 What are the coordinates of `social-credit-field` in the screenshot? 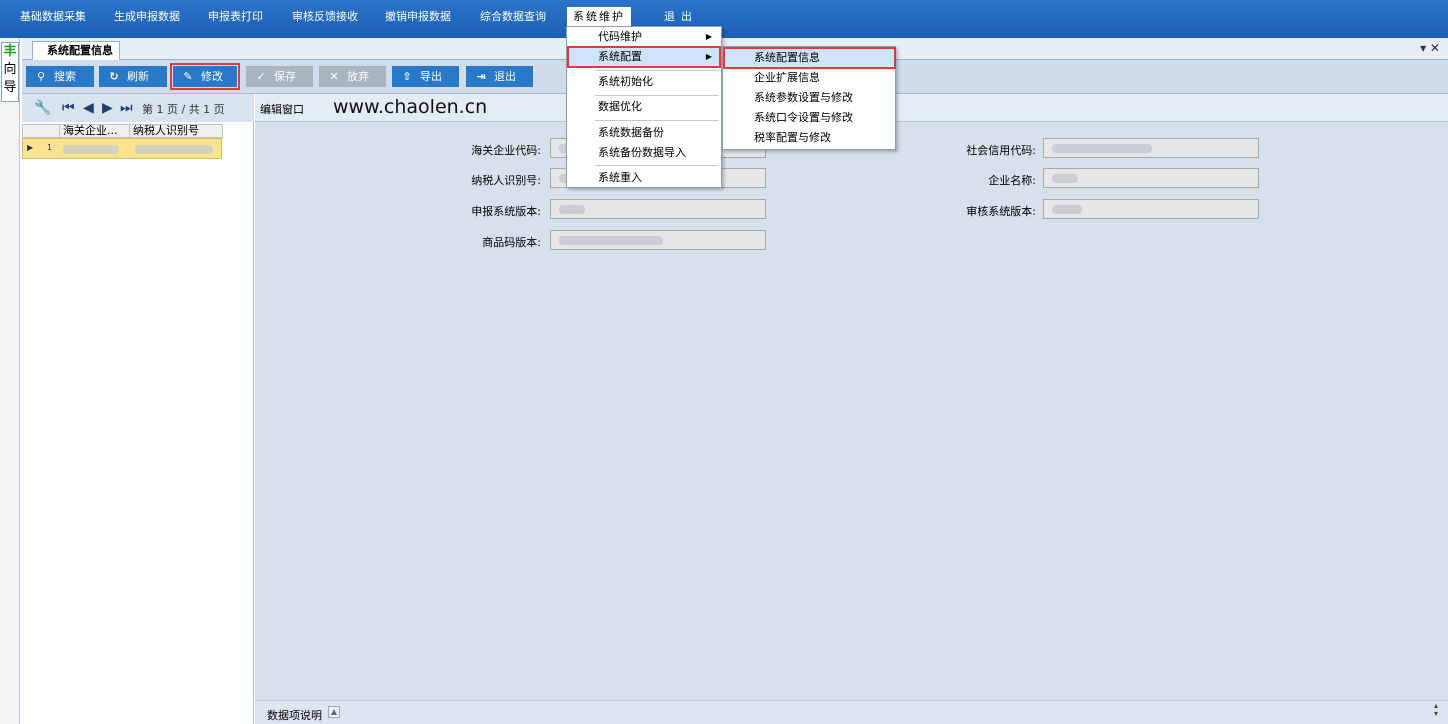 It's located at (1151, 148).